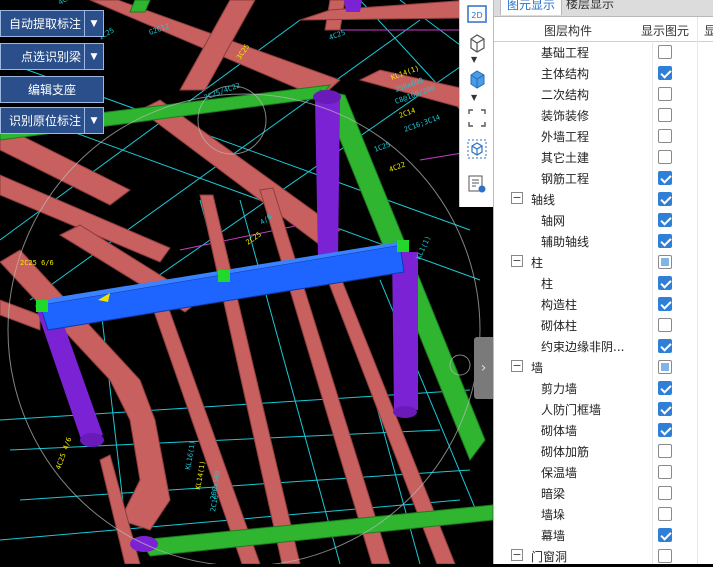  I want to click on layer-label: 轴线, so click(543, 200).